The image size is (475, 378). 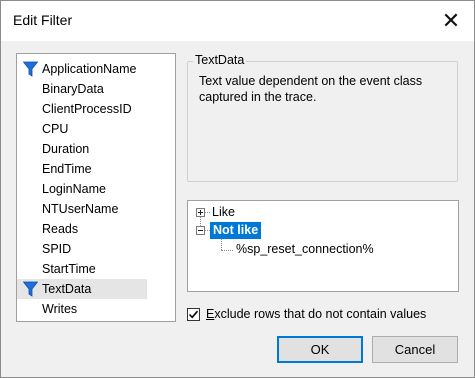 What do you see at coordinates (66, 149) in the screenshot?
I see `column-label: Duration` at bounding box center [66, 149].